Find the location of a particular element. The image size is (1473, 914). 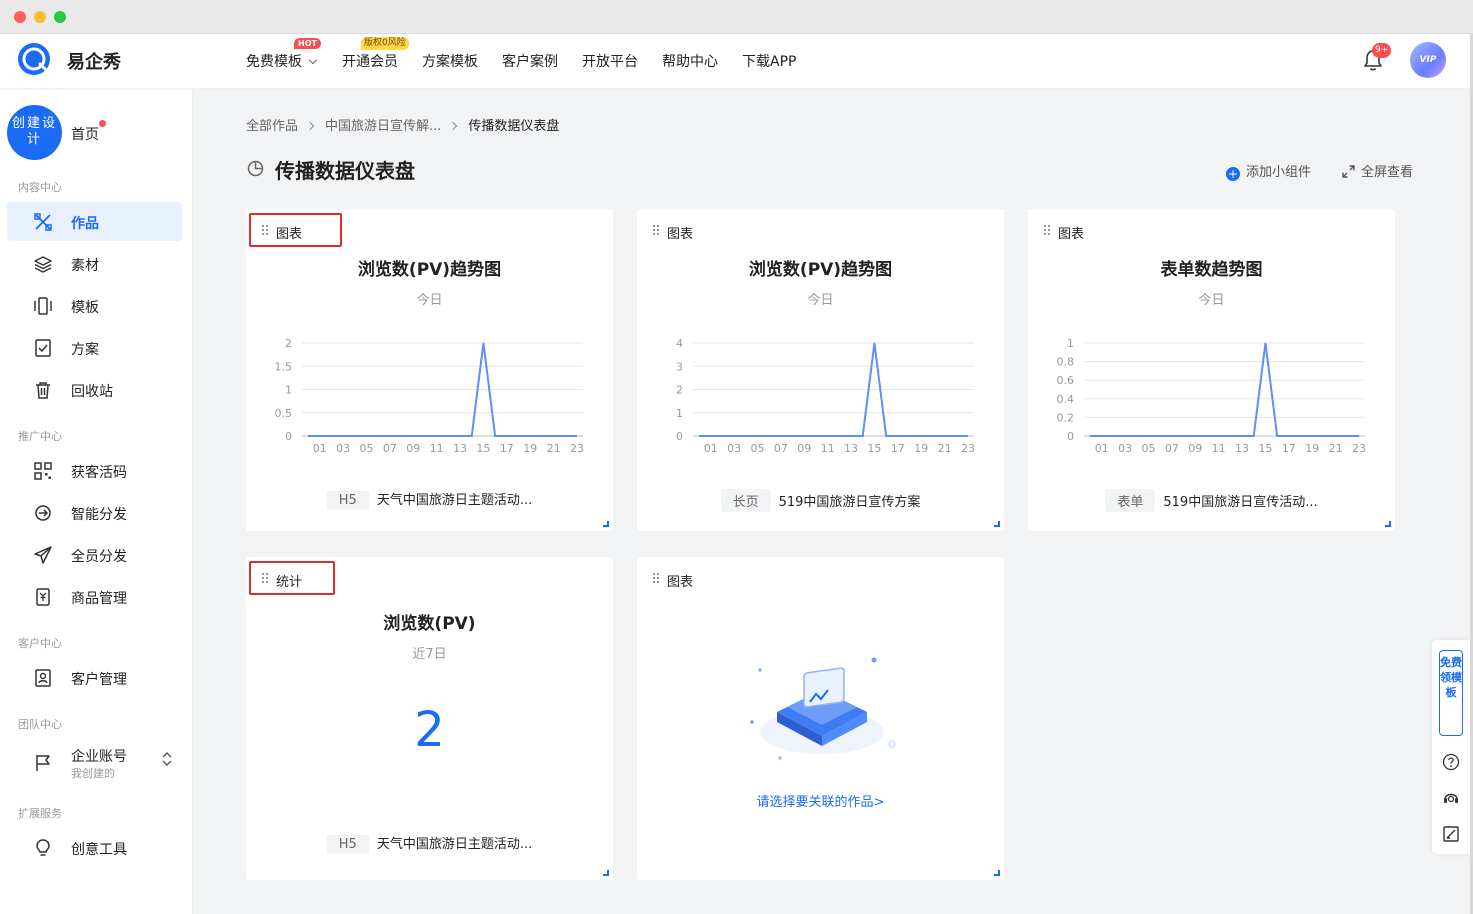

widget-title: 表单数趋势图 is located at coordinates (1211, 270).